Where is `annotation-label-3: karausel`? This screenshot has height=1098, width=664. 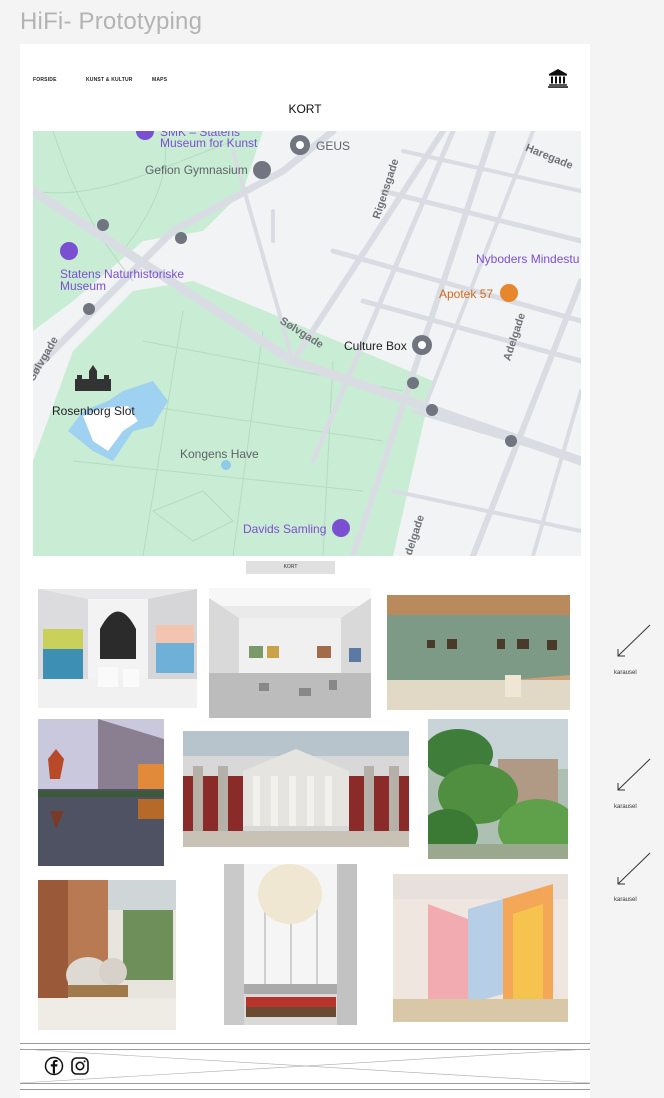
annotation-label-3: karausel is located at coordinates (625, 900).